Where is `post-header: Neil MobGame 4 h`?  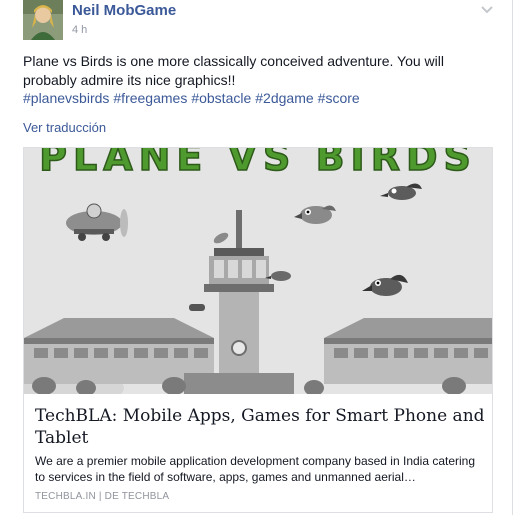 post-header: Neil MobGame 4 h is located at coordinates (263, 20).